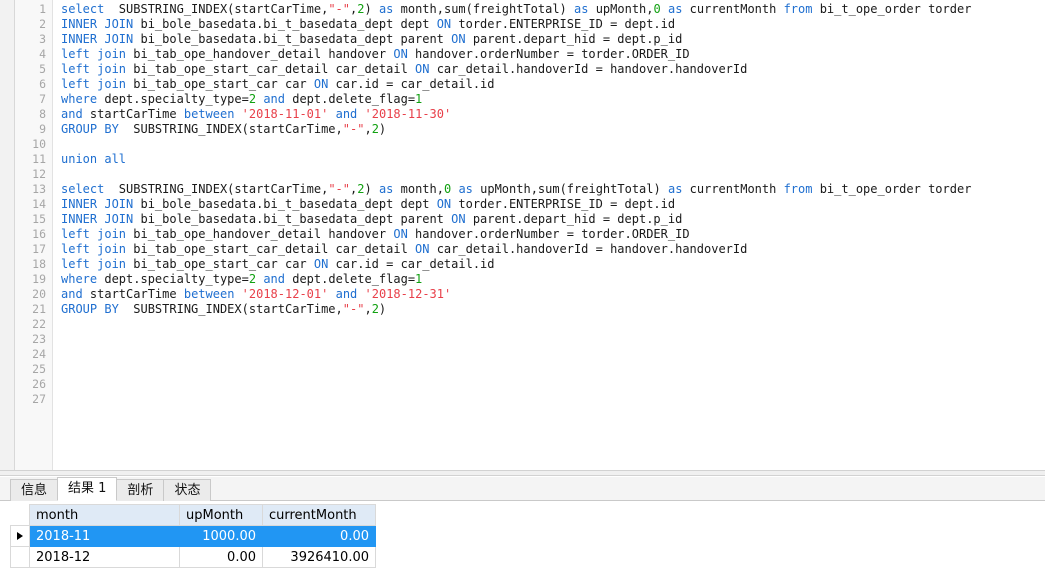 This screenshot has width=1045, height=580. Describe the element at coordinates (173, 99) in the screenshot. I see `code-token-plain: dept.specialty_type=` at that location.